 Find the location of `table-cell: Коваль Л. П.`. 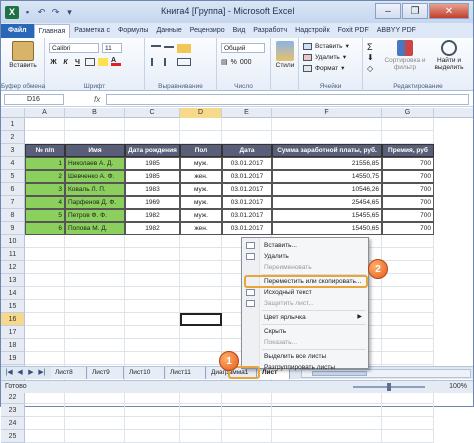

table-cell: Коваль Л. П. is located at coordinates (95, 189).